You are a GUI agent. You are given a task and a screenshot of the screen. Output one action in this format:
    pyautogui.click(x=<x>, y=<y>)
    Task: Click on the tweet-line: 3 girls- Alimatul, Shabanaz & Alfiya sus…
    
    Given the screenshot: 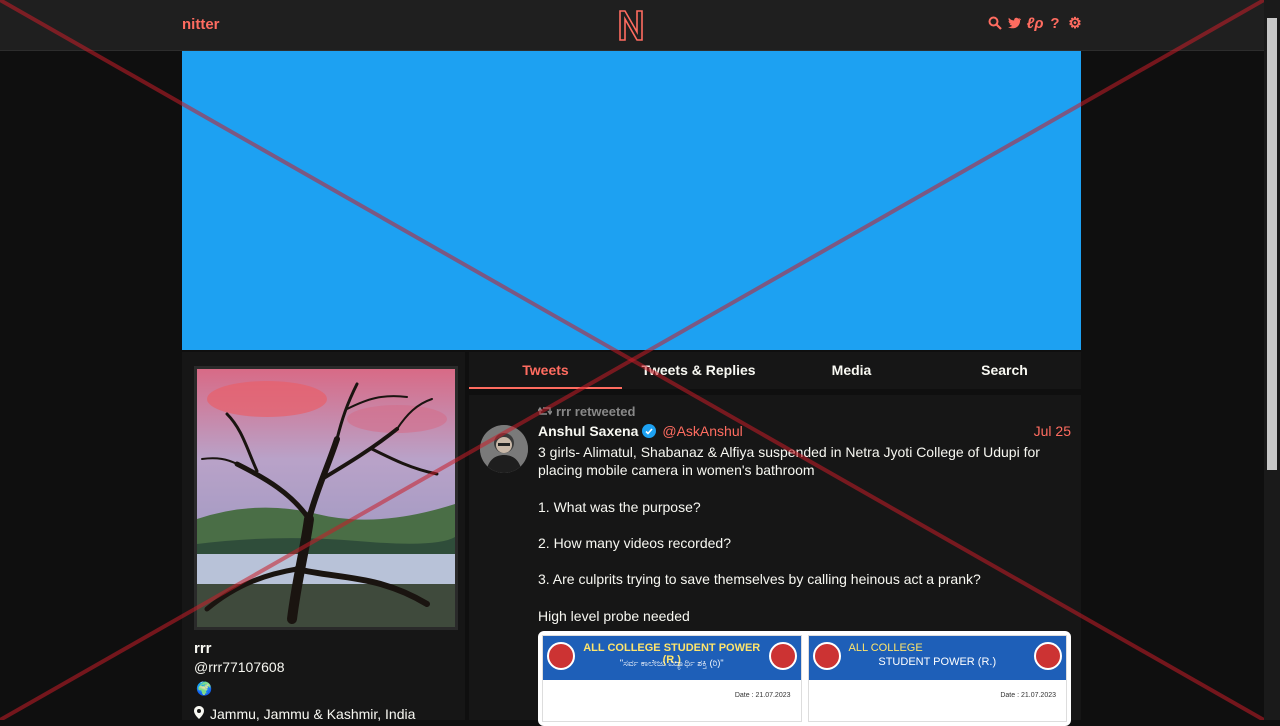 What is the action you would take?
    pyautogui.click(x=789, y=461)
    